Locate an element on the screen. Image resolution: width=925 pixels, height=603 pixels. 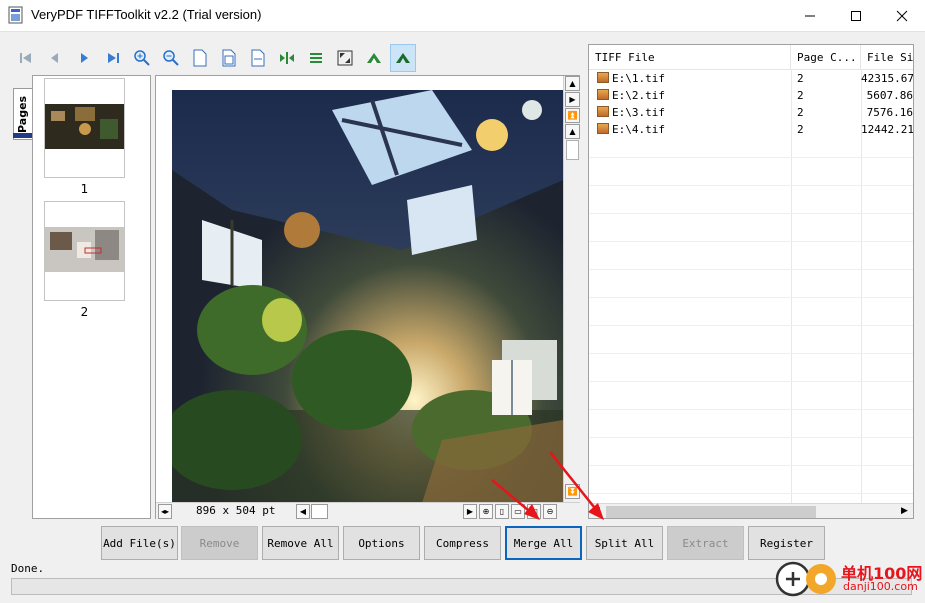
table-row: E:\3.tif 2 7576.16 is located at coordinates (751, 113).